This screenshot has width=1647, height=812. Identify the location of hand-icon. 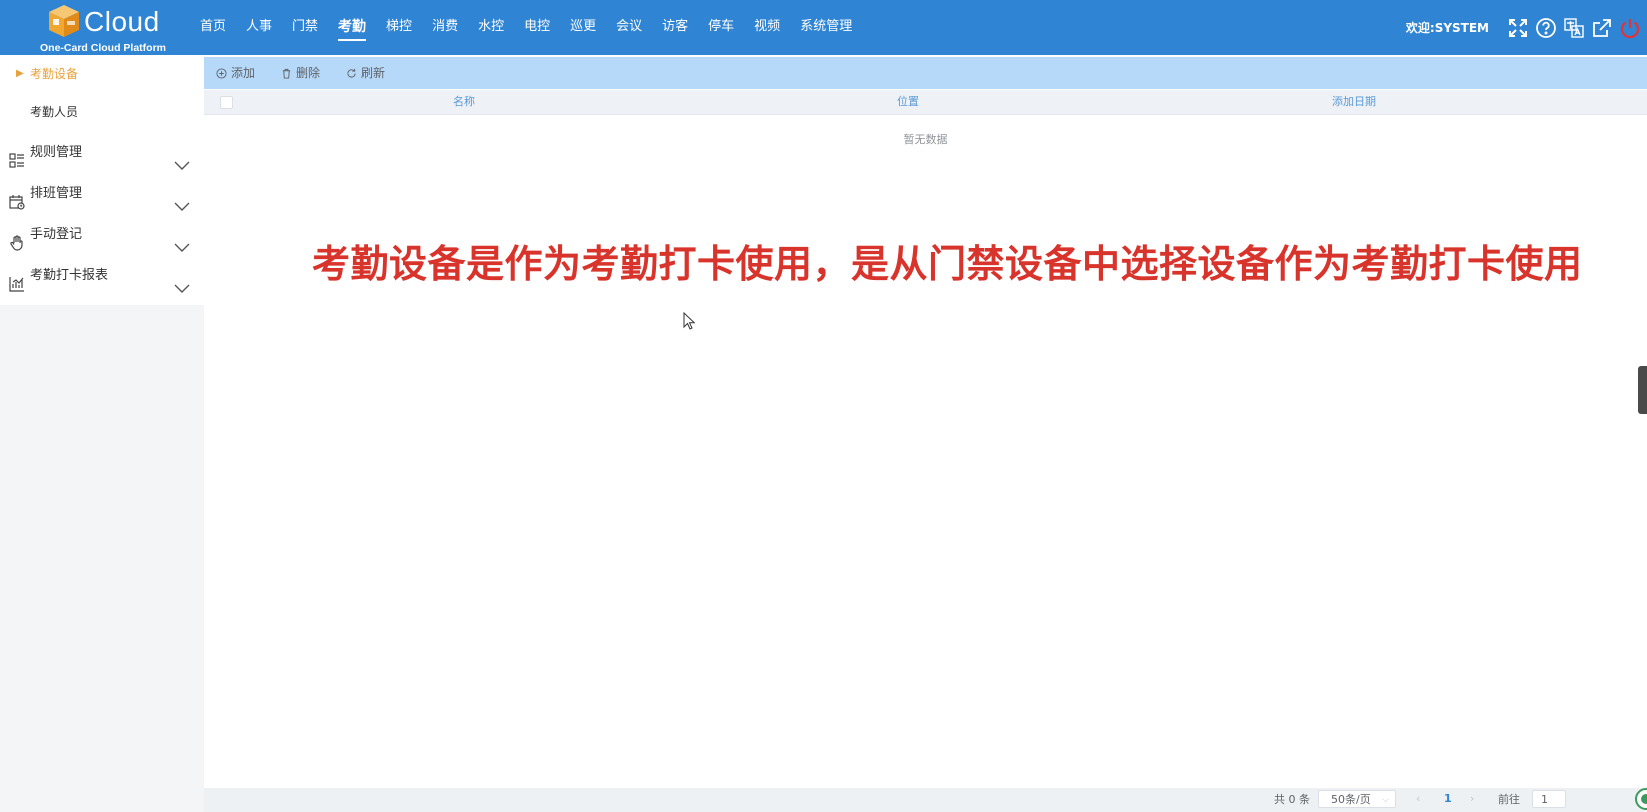
(17, 239).